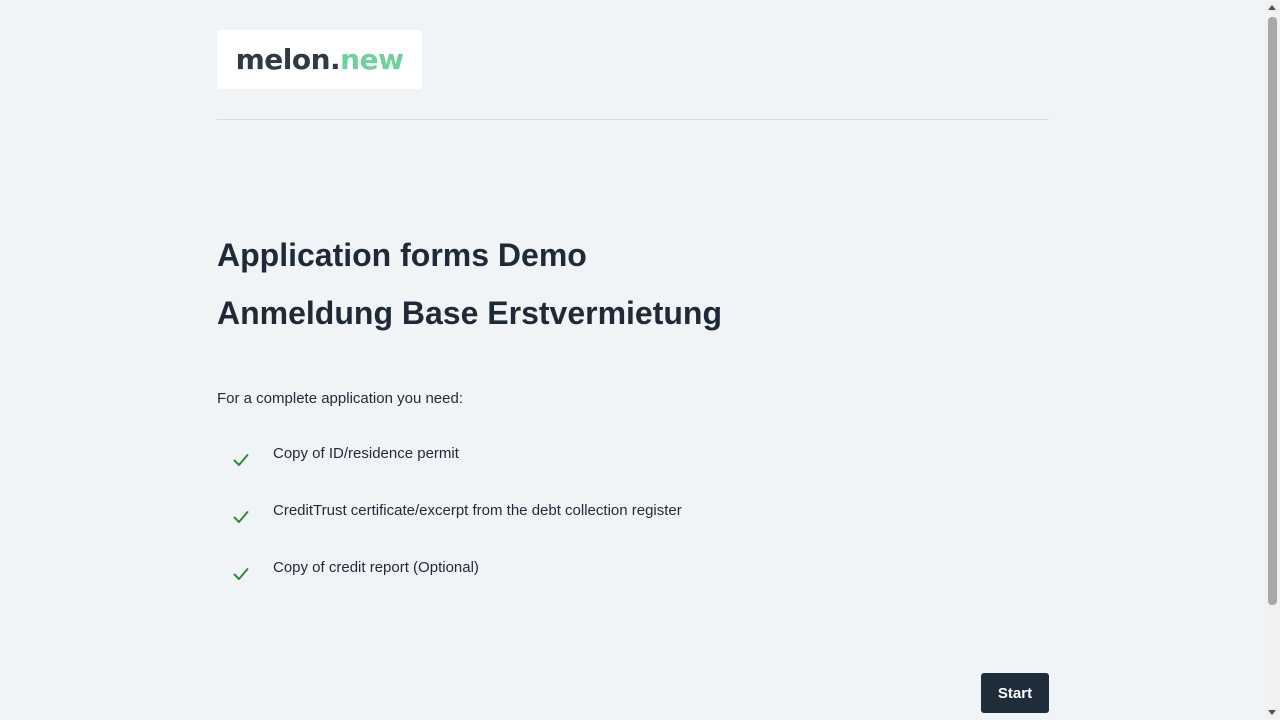 This screenshot has width=1280, height=720. I want to click on page-subtitle: Anmeldung Base Erstvermietung, so click(469, 313).